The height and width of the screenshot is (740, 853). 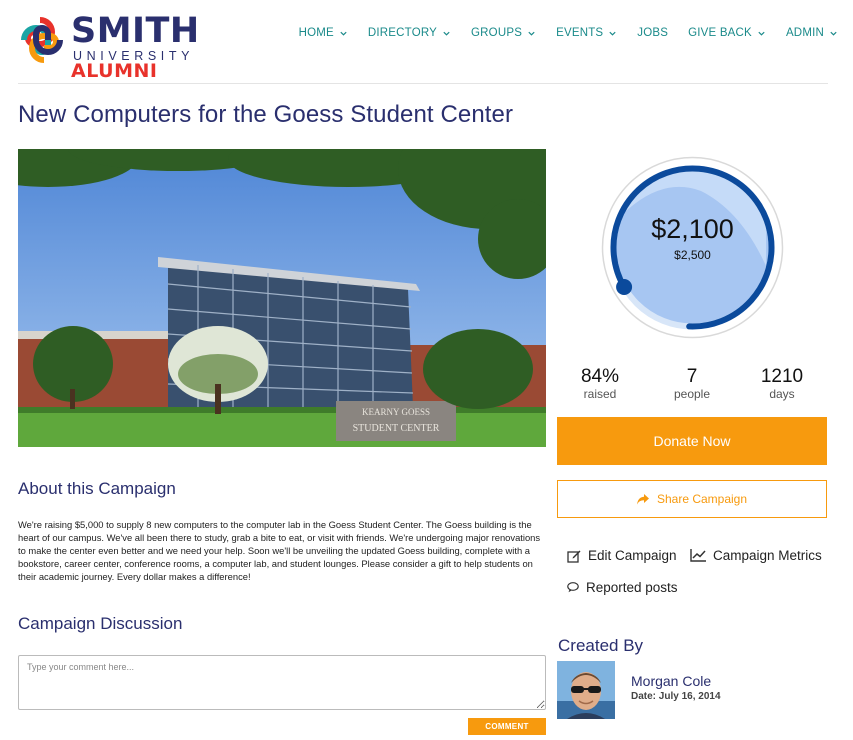 I want to click on stat-people-value: 7, so click(x=692, y=376).